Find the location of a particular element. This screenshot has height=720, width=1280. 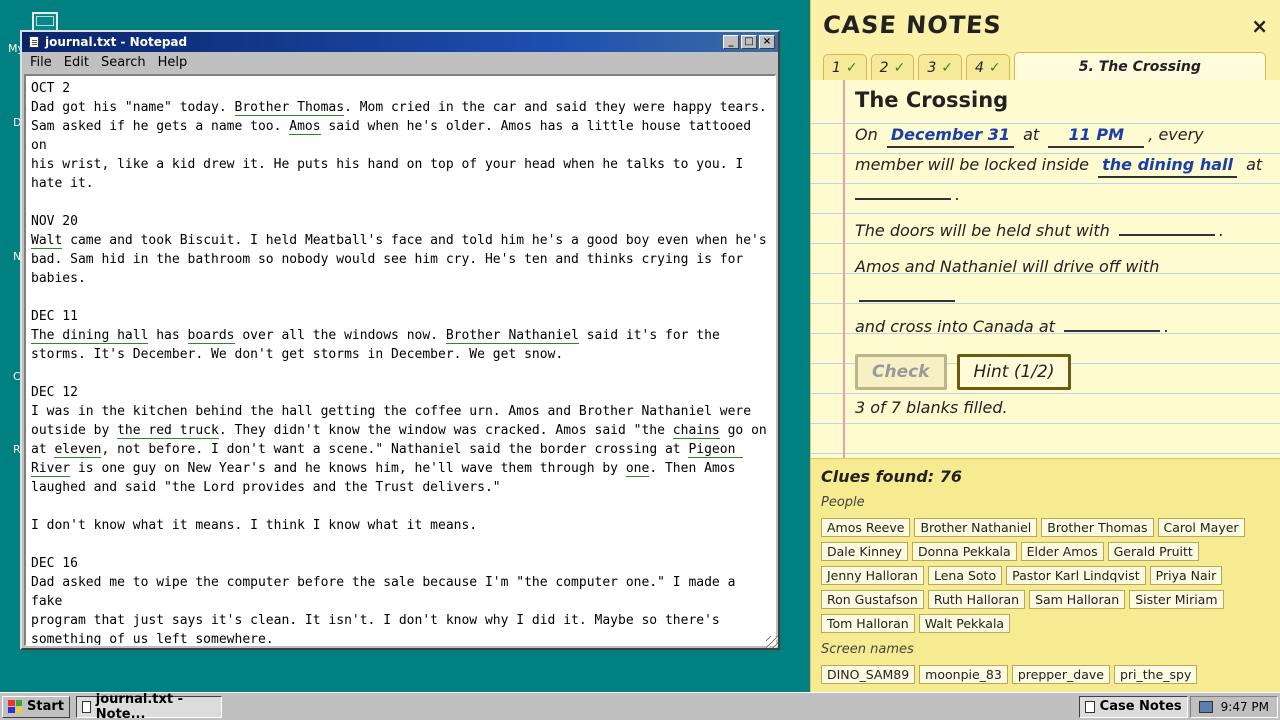

underlined-clue: the red truck is located at coordinates (168, 431).